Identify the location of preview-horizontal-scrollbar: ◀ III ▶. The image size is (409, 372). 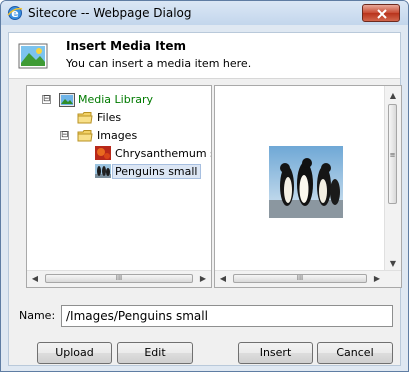
(308, 278).